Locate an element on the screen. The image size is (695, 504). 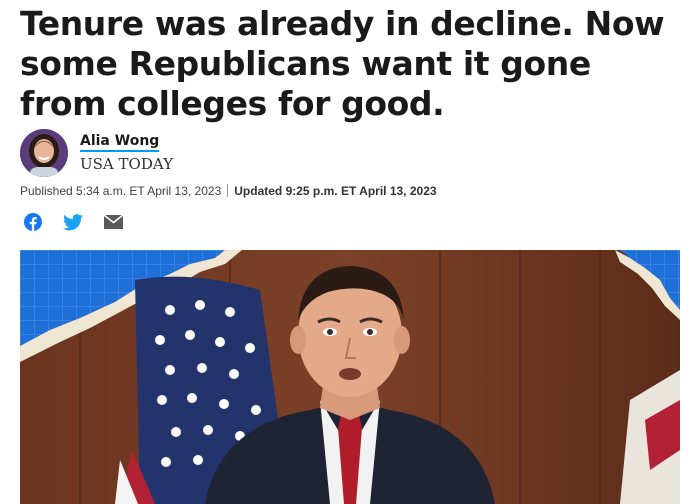
share-email-button is located at coordinates (113, 222).